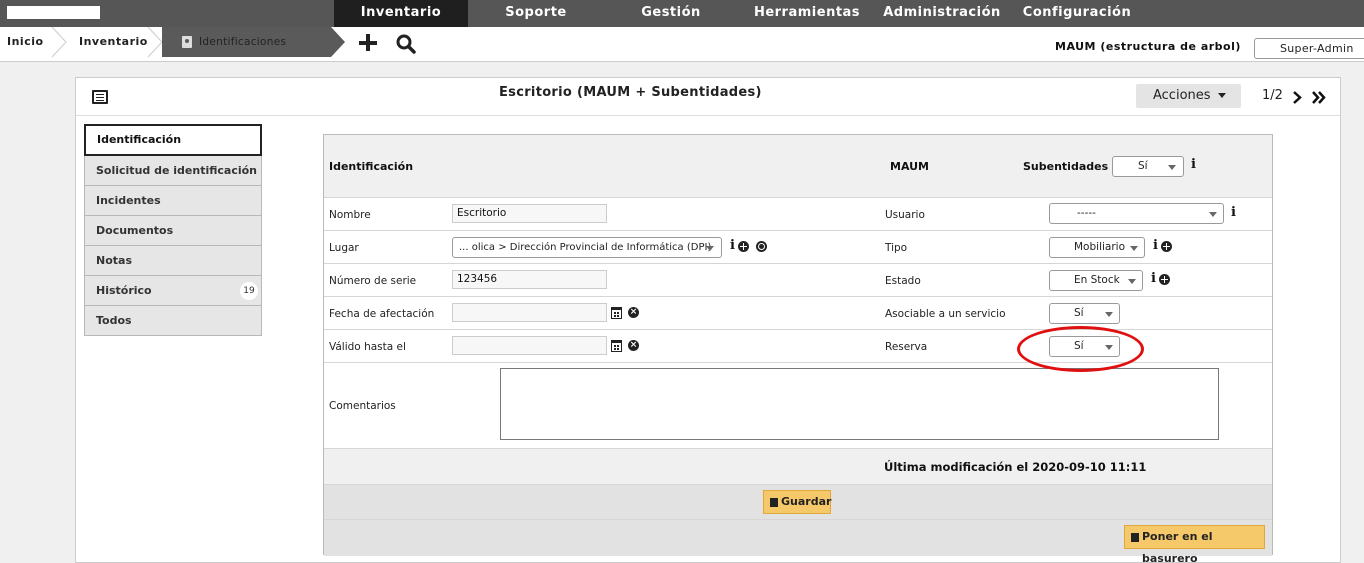  What do you see at coordinates (1297, 97) in the screenshot?
I see `next-icon` at bounding box center [1297, 97].